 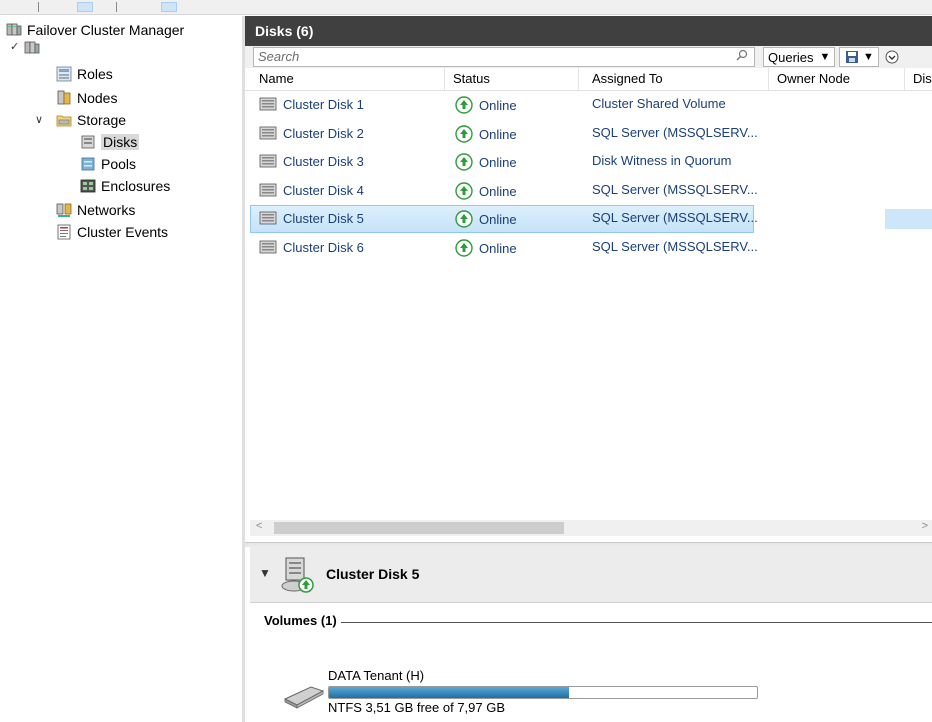 What do you see at coordinates (323, 247) in the screenshot?
I see `disk-name: Cluster Disk 6` at bounding box center [323, 247].